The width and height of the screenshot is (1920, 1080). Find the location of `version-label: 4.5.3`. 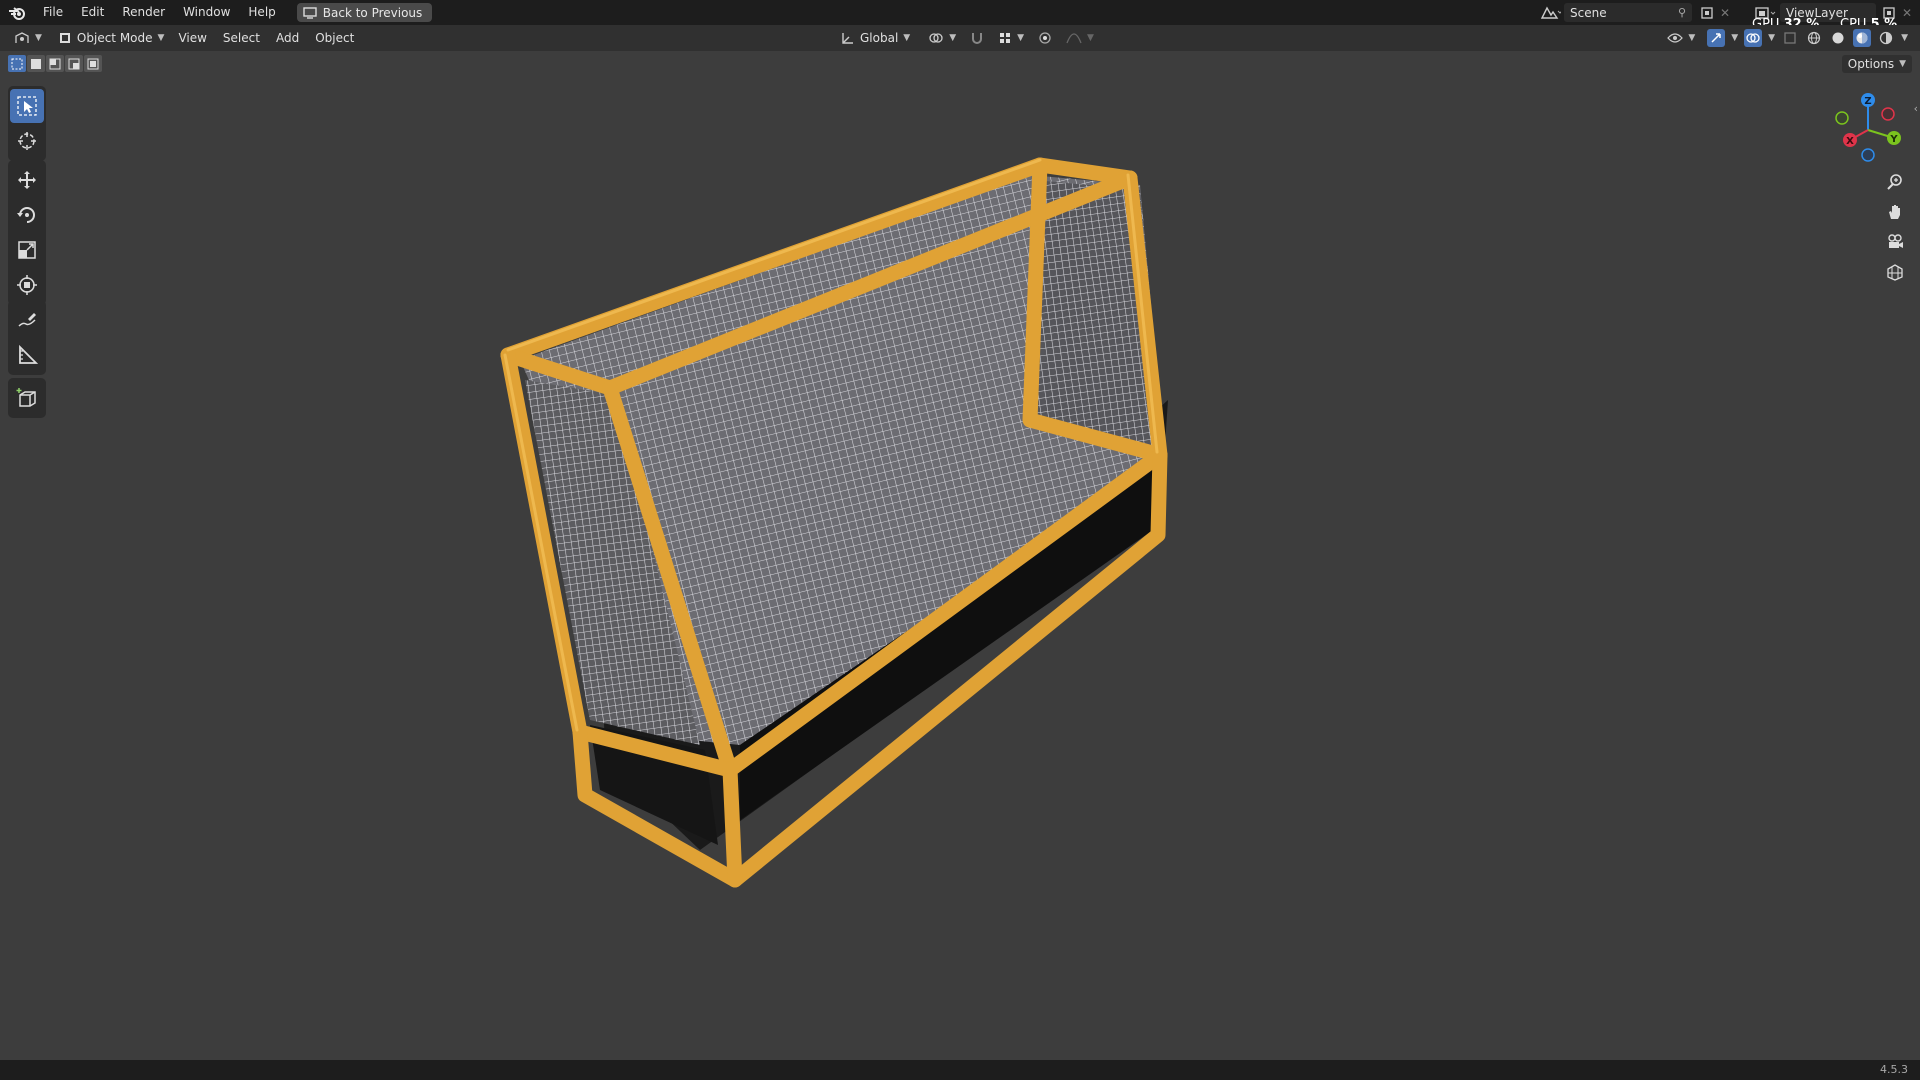

version-label: 4.5.3 is located at coordinates (1894, 1069).